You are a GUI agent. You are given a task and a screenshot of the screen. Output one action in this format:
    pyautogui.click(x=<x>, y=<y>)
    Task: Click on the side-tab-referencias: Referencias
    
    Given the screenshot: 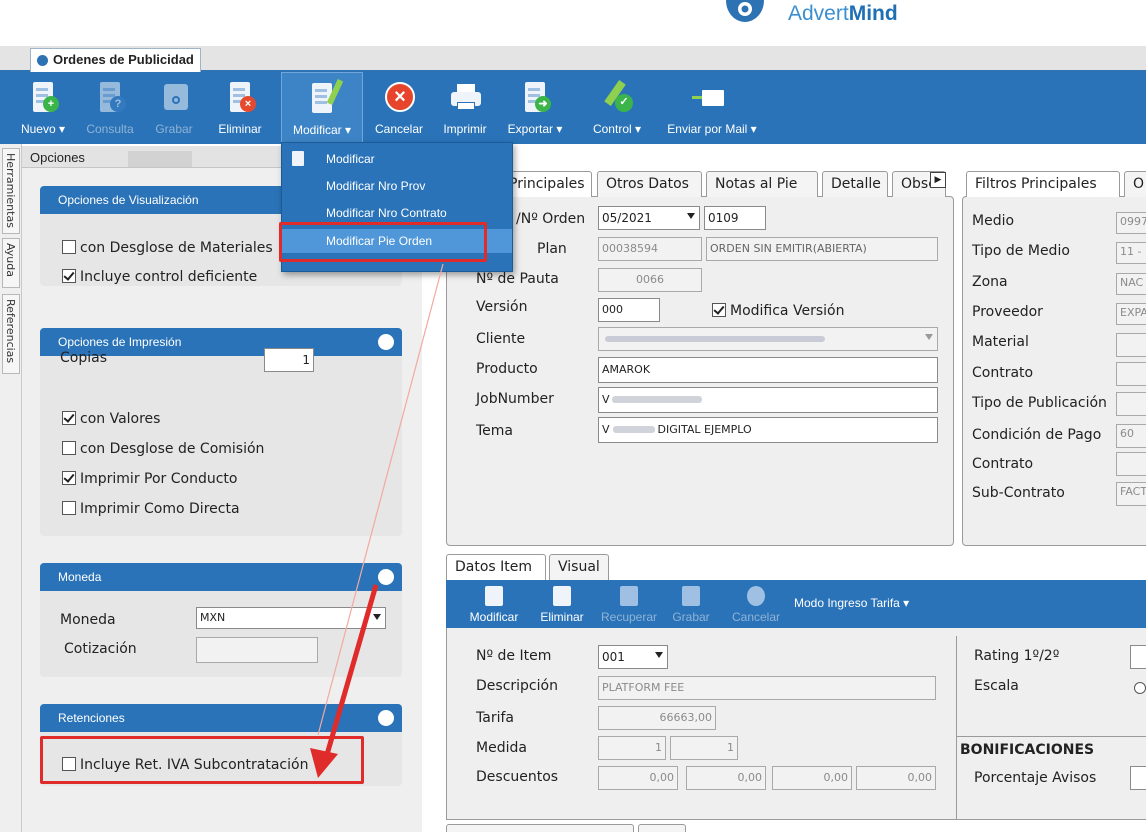 What is the action you would take?
    pyautogui.click(x=11, y=334)
    